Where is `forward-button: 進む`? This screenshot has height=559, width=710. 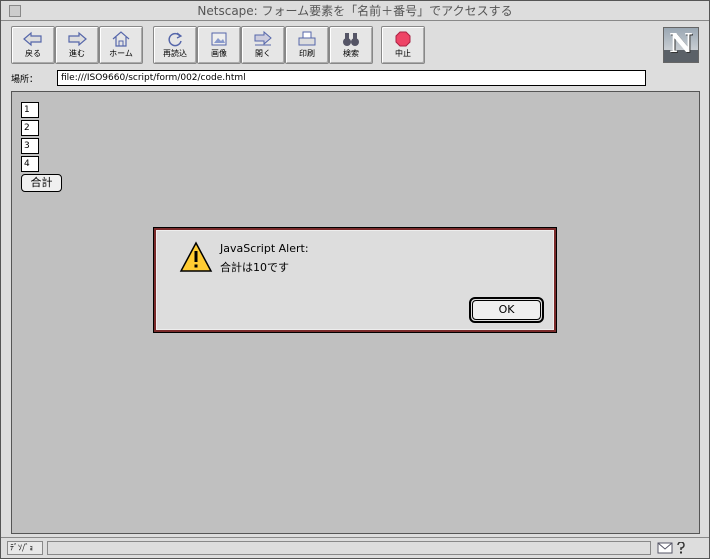 forward-button: 進む is located at coordinates (77, 45).